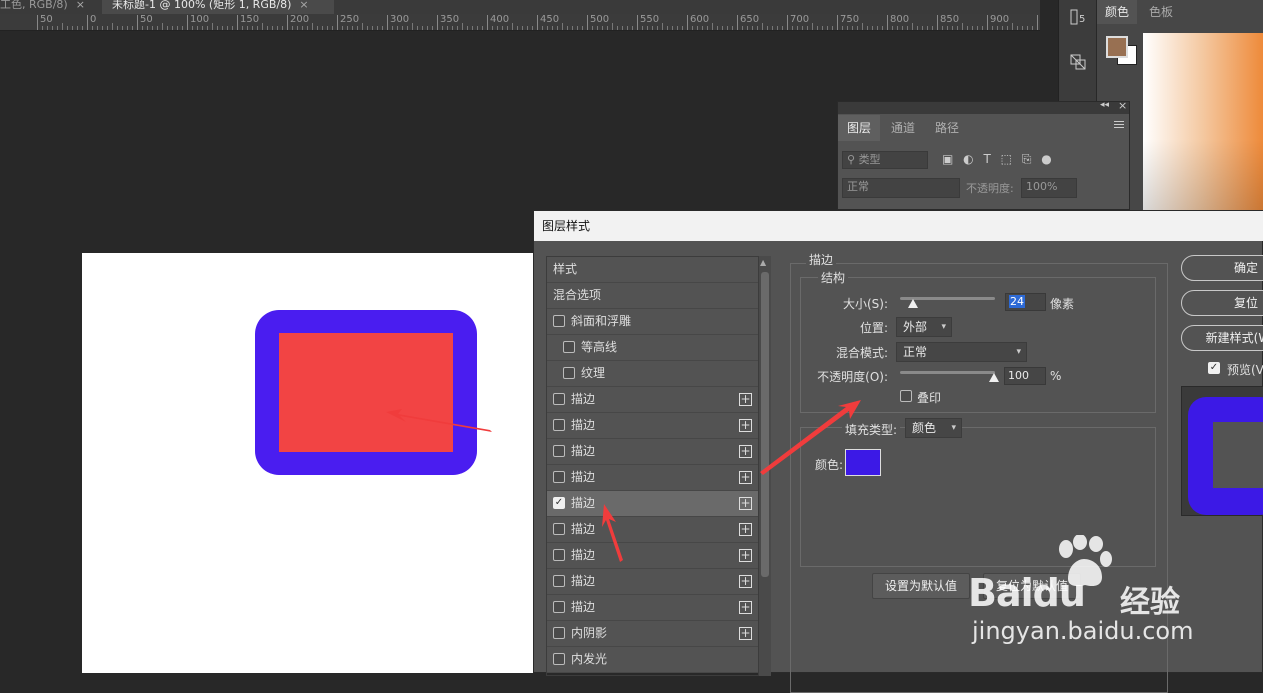 Image resolution: width=1263 pixels, height=693 pixels. I want to click on watermark-brand: Baidu, so click(1027, 593).